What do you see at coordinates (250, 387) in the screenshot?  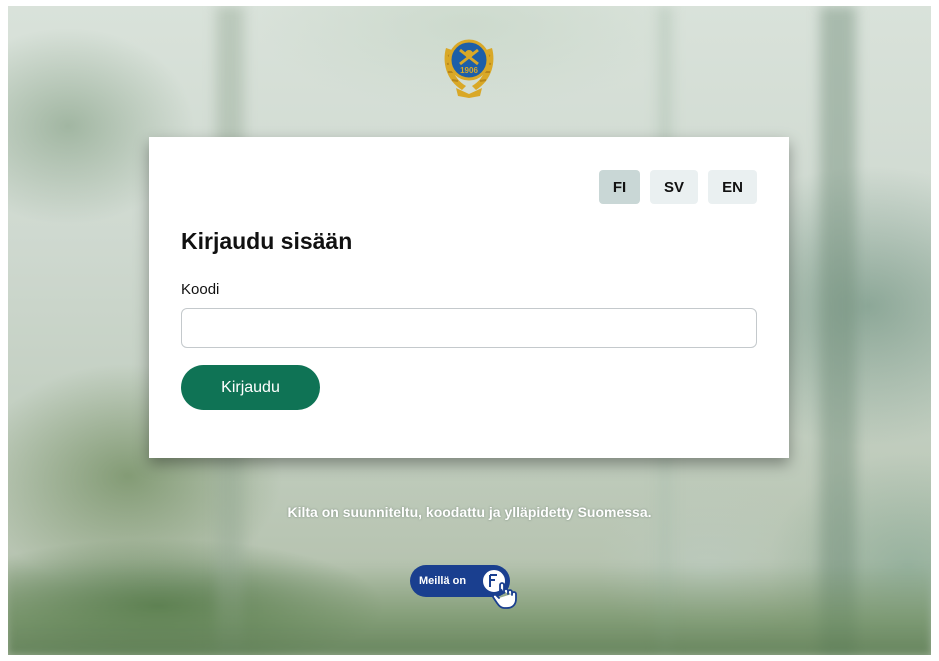 I see `login-button: Kirjaudu` at bounding box center [250, 387].